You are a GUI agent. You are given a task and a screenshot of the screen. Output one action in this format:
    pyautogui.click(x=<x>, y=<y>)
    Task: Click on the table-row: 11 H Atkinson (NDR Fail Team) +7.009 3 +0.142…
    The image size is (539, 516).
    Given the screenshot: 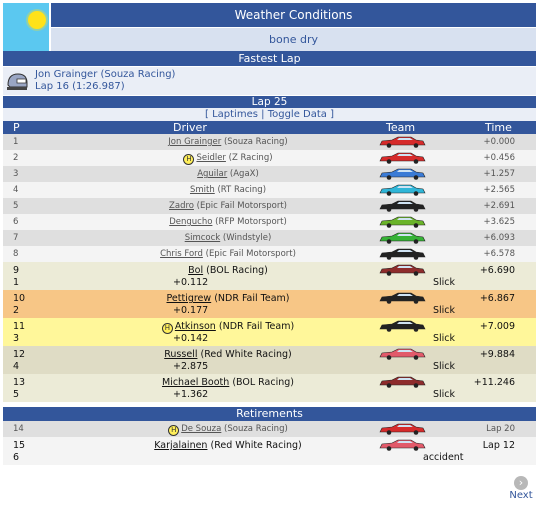 What is the action you would take?
    pyautogui.click(x=269, y=332)
    